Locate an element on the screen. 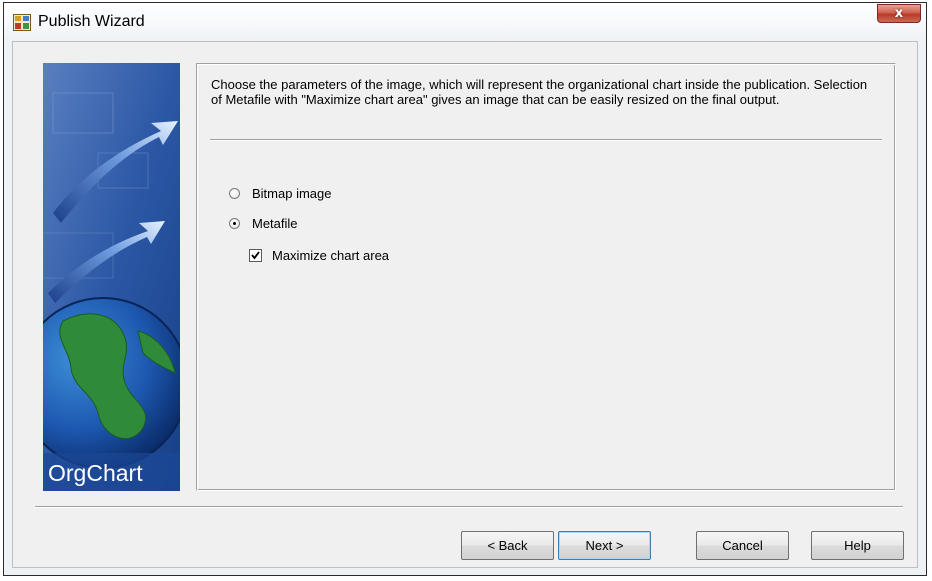  close-button: x is located at coordinates (899, 13).